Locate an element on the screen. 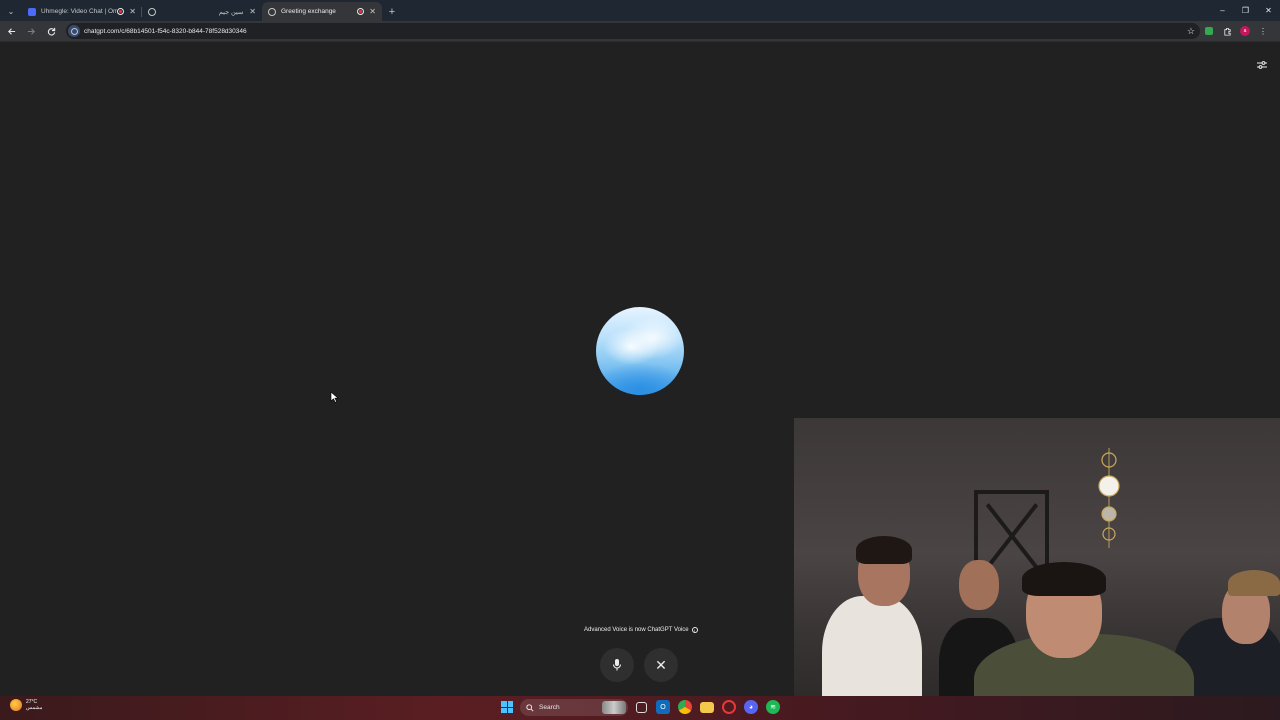  windows-taskbar: 27°C مشمس Search O ◕ ≋ is located at coordinates (640, 708).